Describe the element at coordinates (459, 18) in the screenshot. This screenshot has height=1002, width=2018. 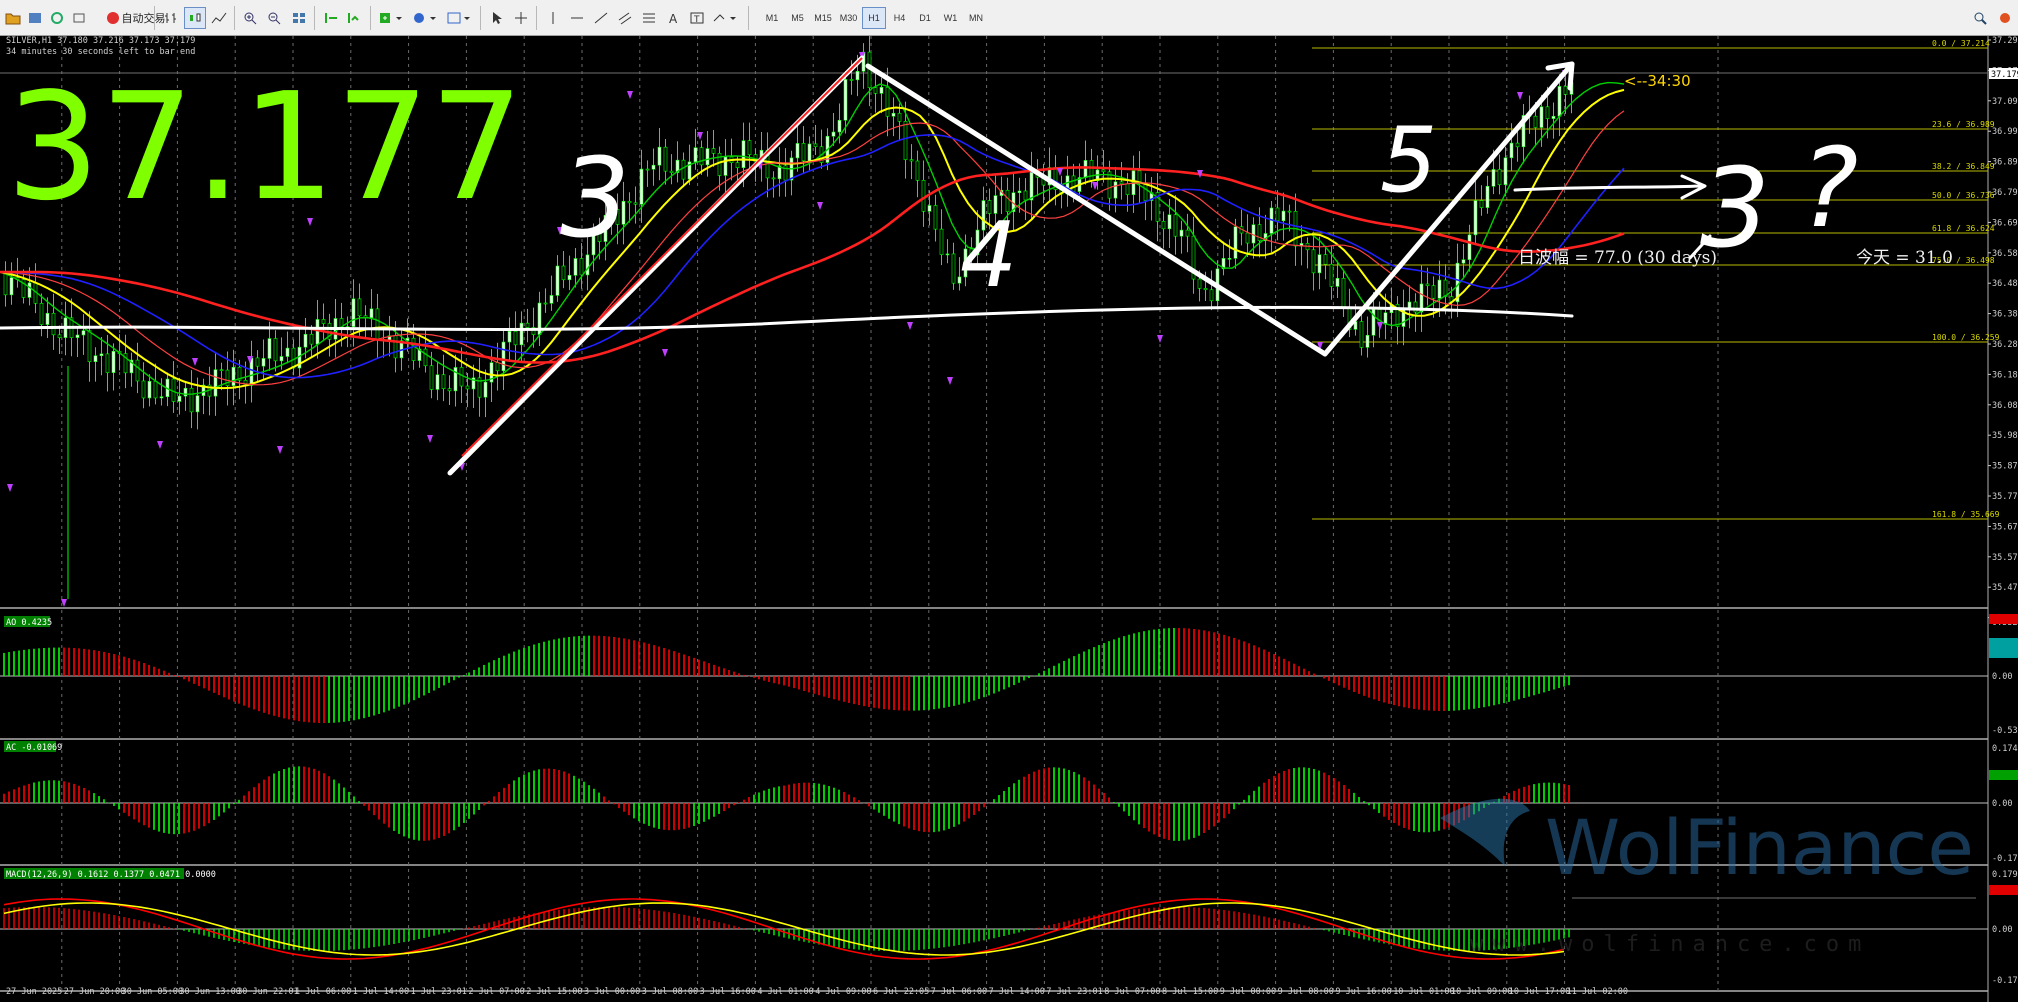
I see `templates-icon` at that location.